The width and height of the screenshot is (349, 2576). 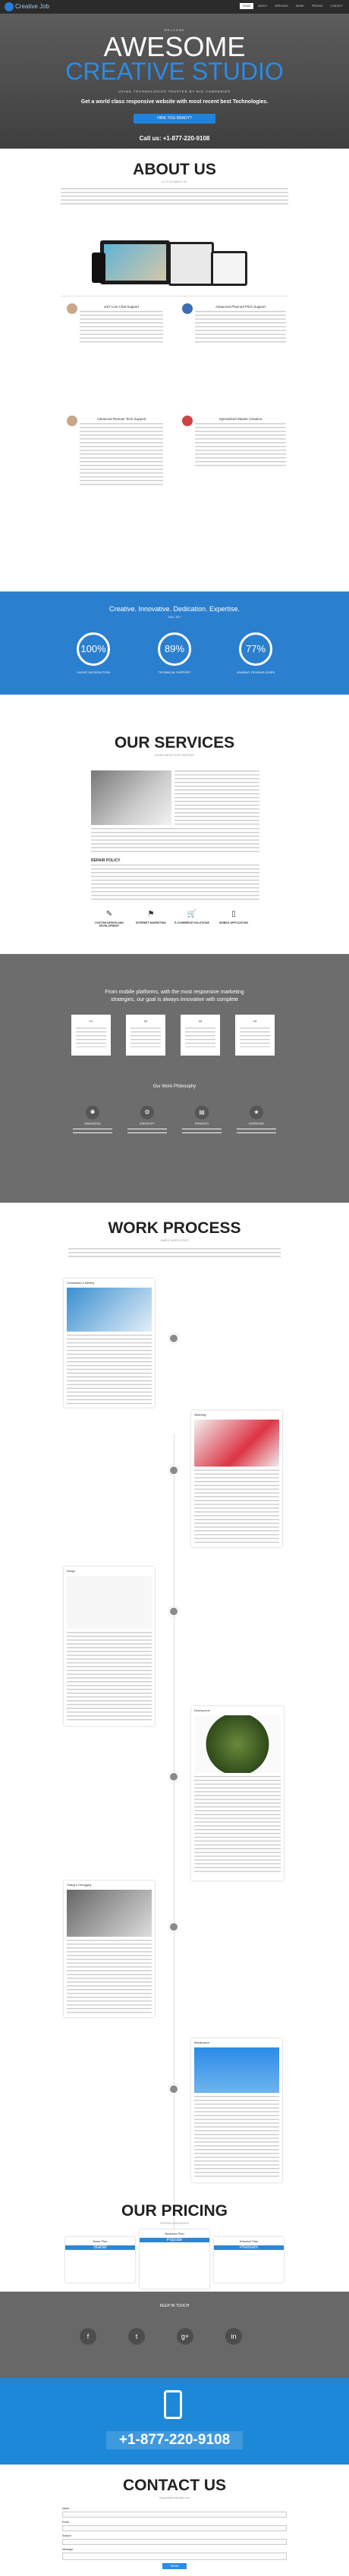 What do you see at coordinates (93, 649) in the screenshot?
I see `stat-circle: 100%` at bounding box center [93, 649].